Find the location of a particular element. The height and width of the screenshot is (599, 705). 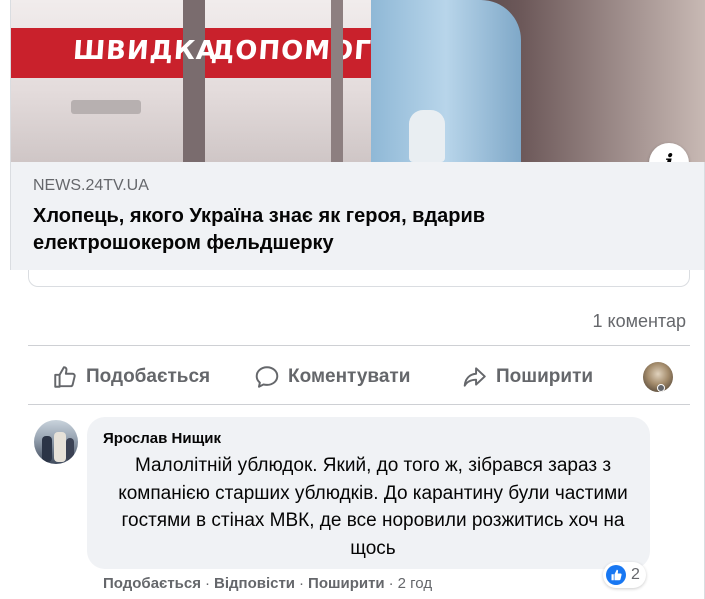

chevron-down-icon is located at coordinates (661, 388).